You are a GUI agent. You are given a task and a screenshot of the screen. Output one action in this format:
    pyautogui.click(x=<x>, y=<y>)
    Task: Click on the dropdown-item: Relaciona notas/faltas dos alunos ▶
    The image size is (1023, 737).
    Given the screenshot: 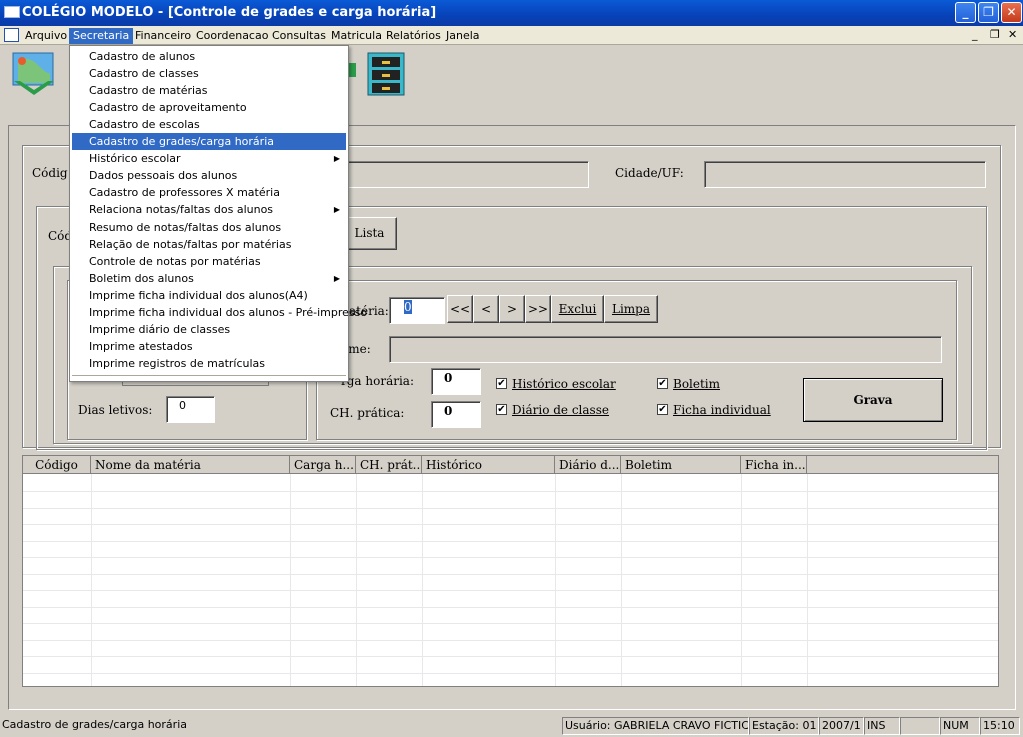 What is the action you would take?
    pyautogui.click(x=209, y=209)
    